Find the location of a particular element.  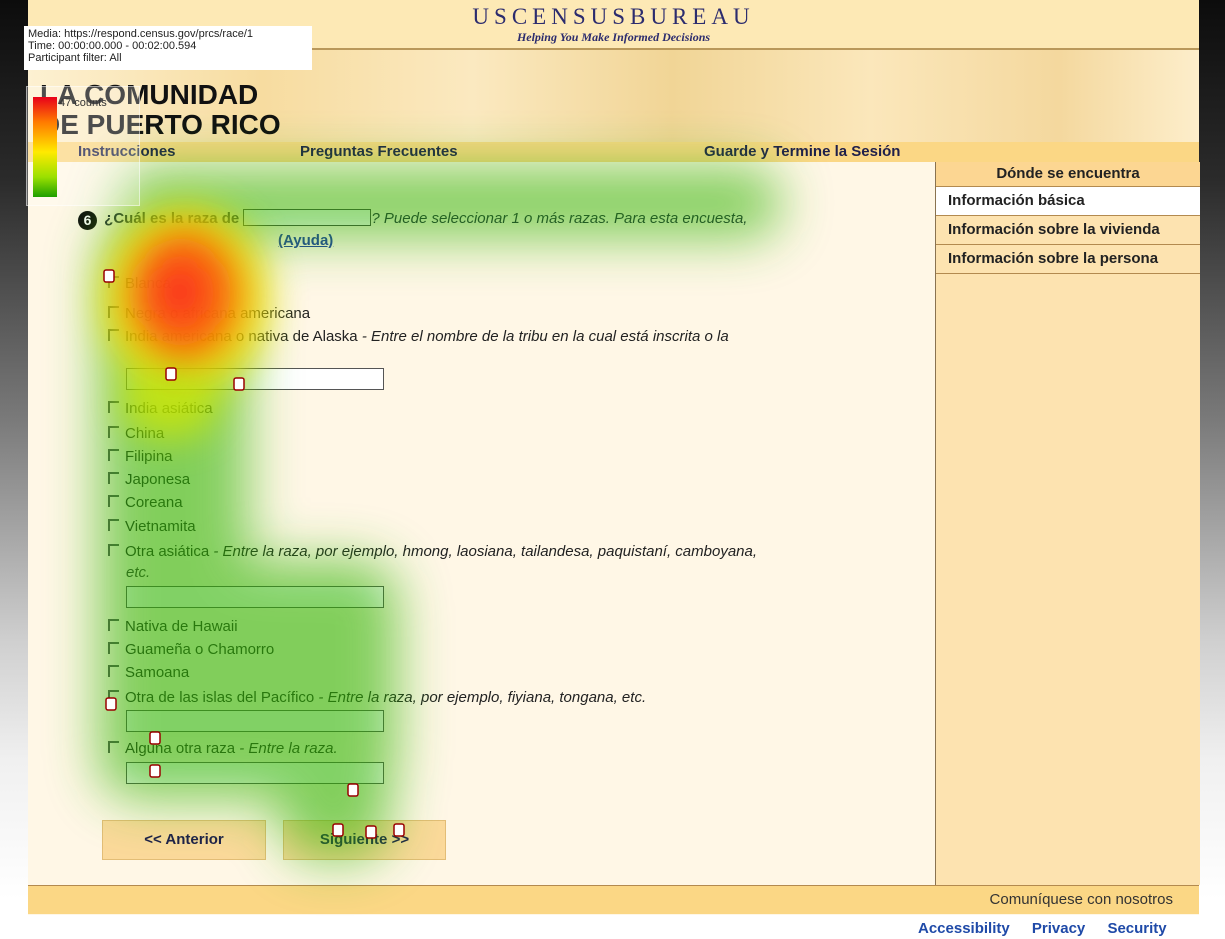

contact-link: Comuníquese con nosotros is located at coordinates (1081, 899).